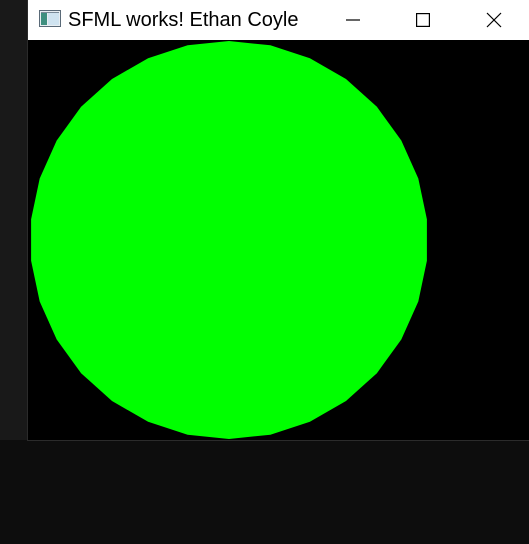 This screenshot has width=529, height=544. I want to click on maximize-button, so click(423, 20).